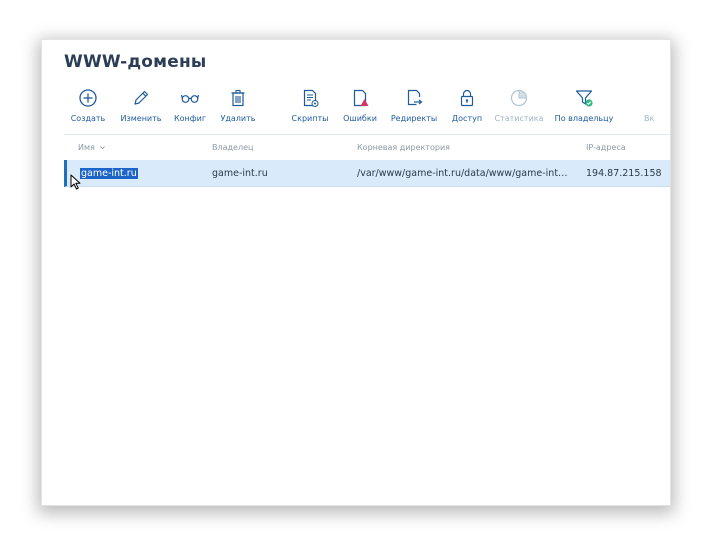  I want to click on config-button: Конфиг, so click(190, 108).